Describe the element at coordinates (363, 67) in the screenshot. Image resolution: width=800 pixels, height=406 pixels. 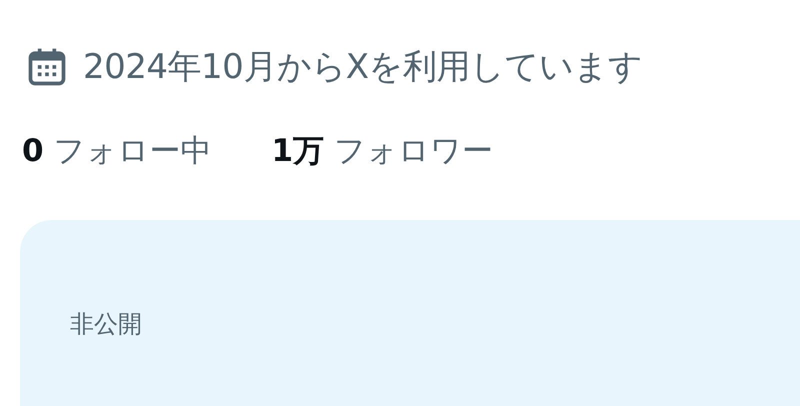
I see `joined-date: 2024年10月からXを利用しています` at that location.